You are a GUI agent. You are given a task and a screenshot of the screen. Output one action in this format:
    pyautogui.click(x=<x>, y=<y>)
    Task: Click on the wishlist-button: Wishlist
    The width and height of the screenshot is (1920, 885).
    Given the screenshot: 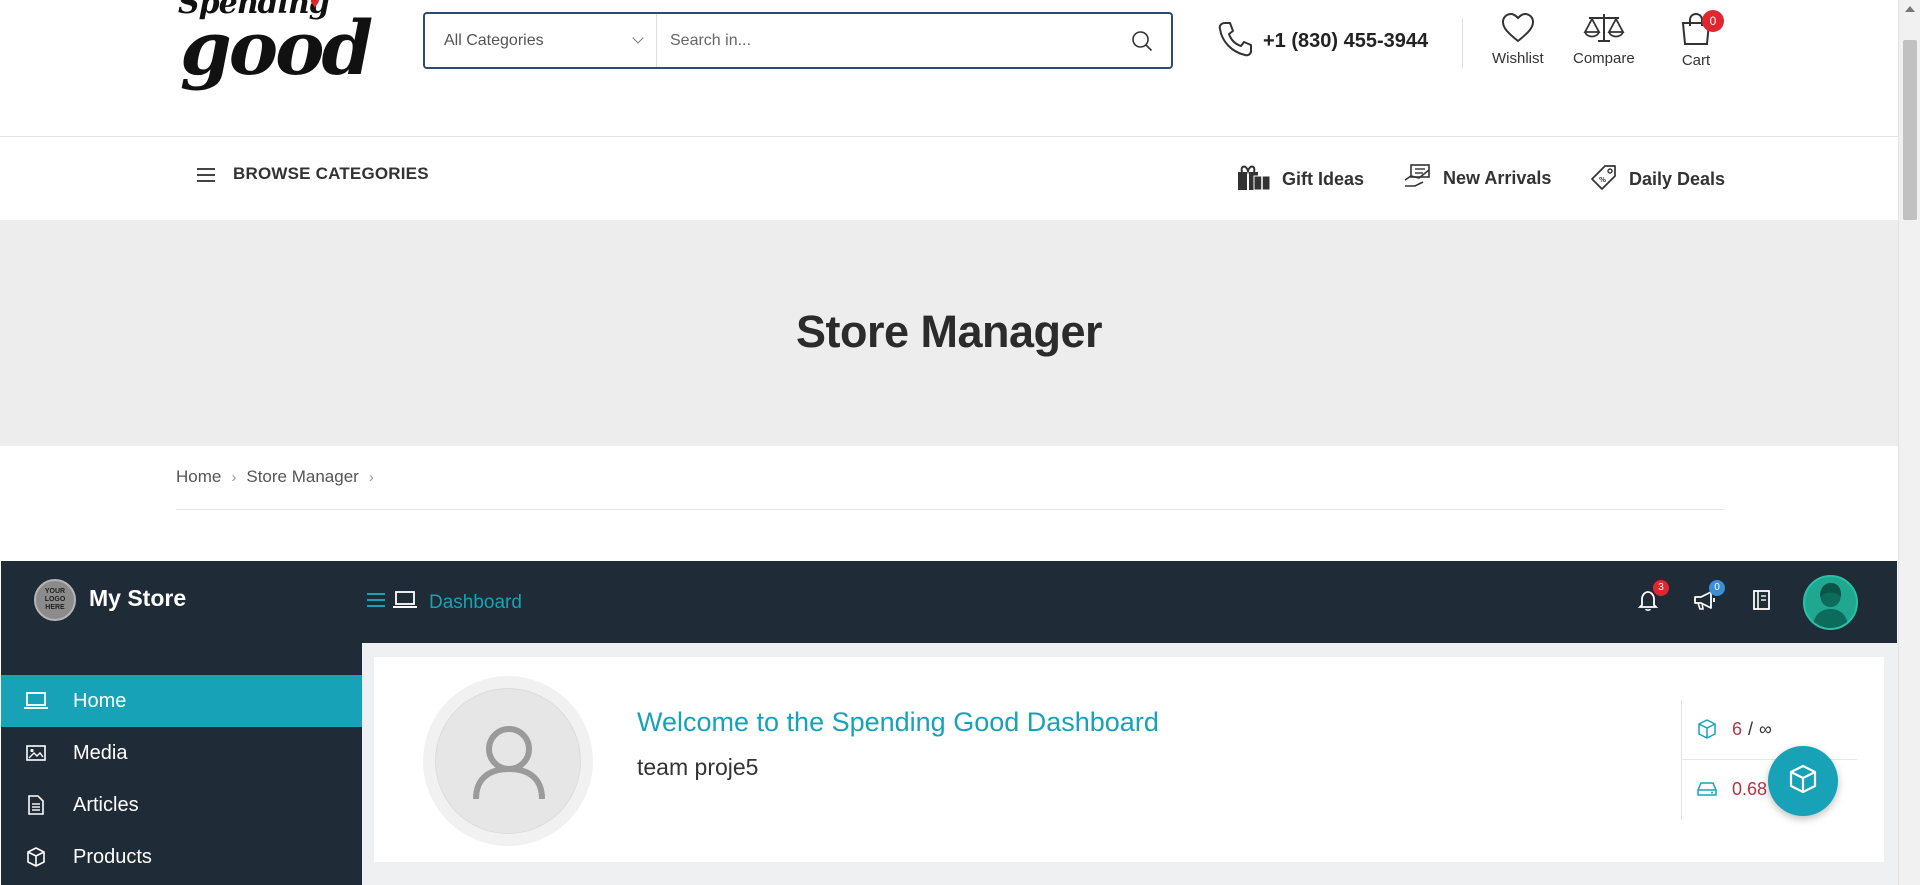 What is the action you would take?
    pyautogui.click(x=1518, y=39)
    